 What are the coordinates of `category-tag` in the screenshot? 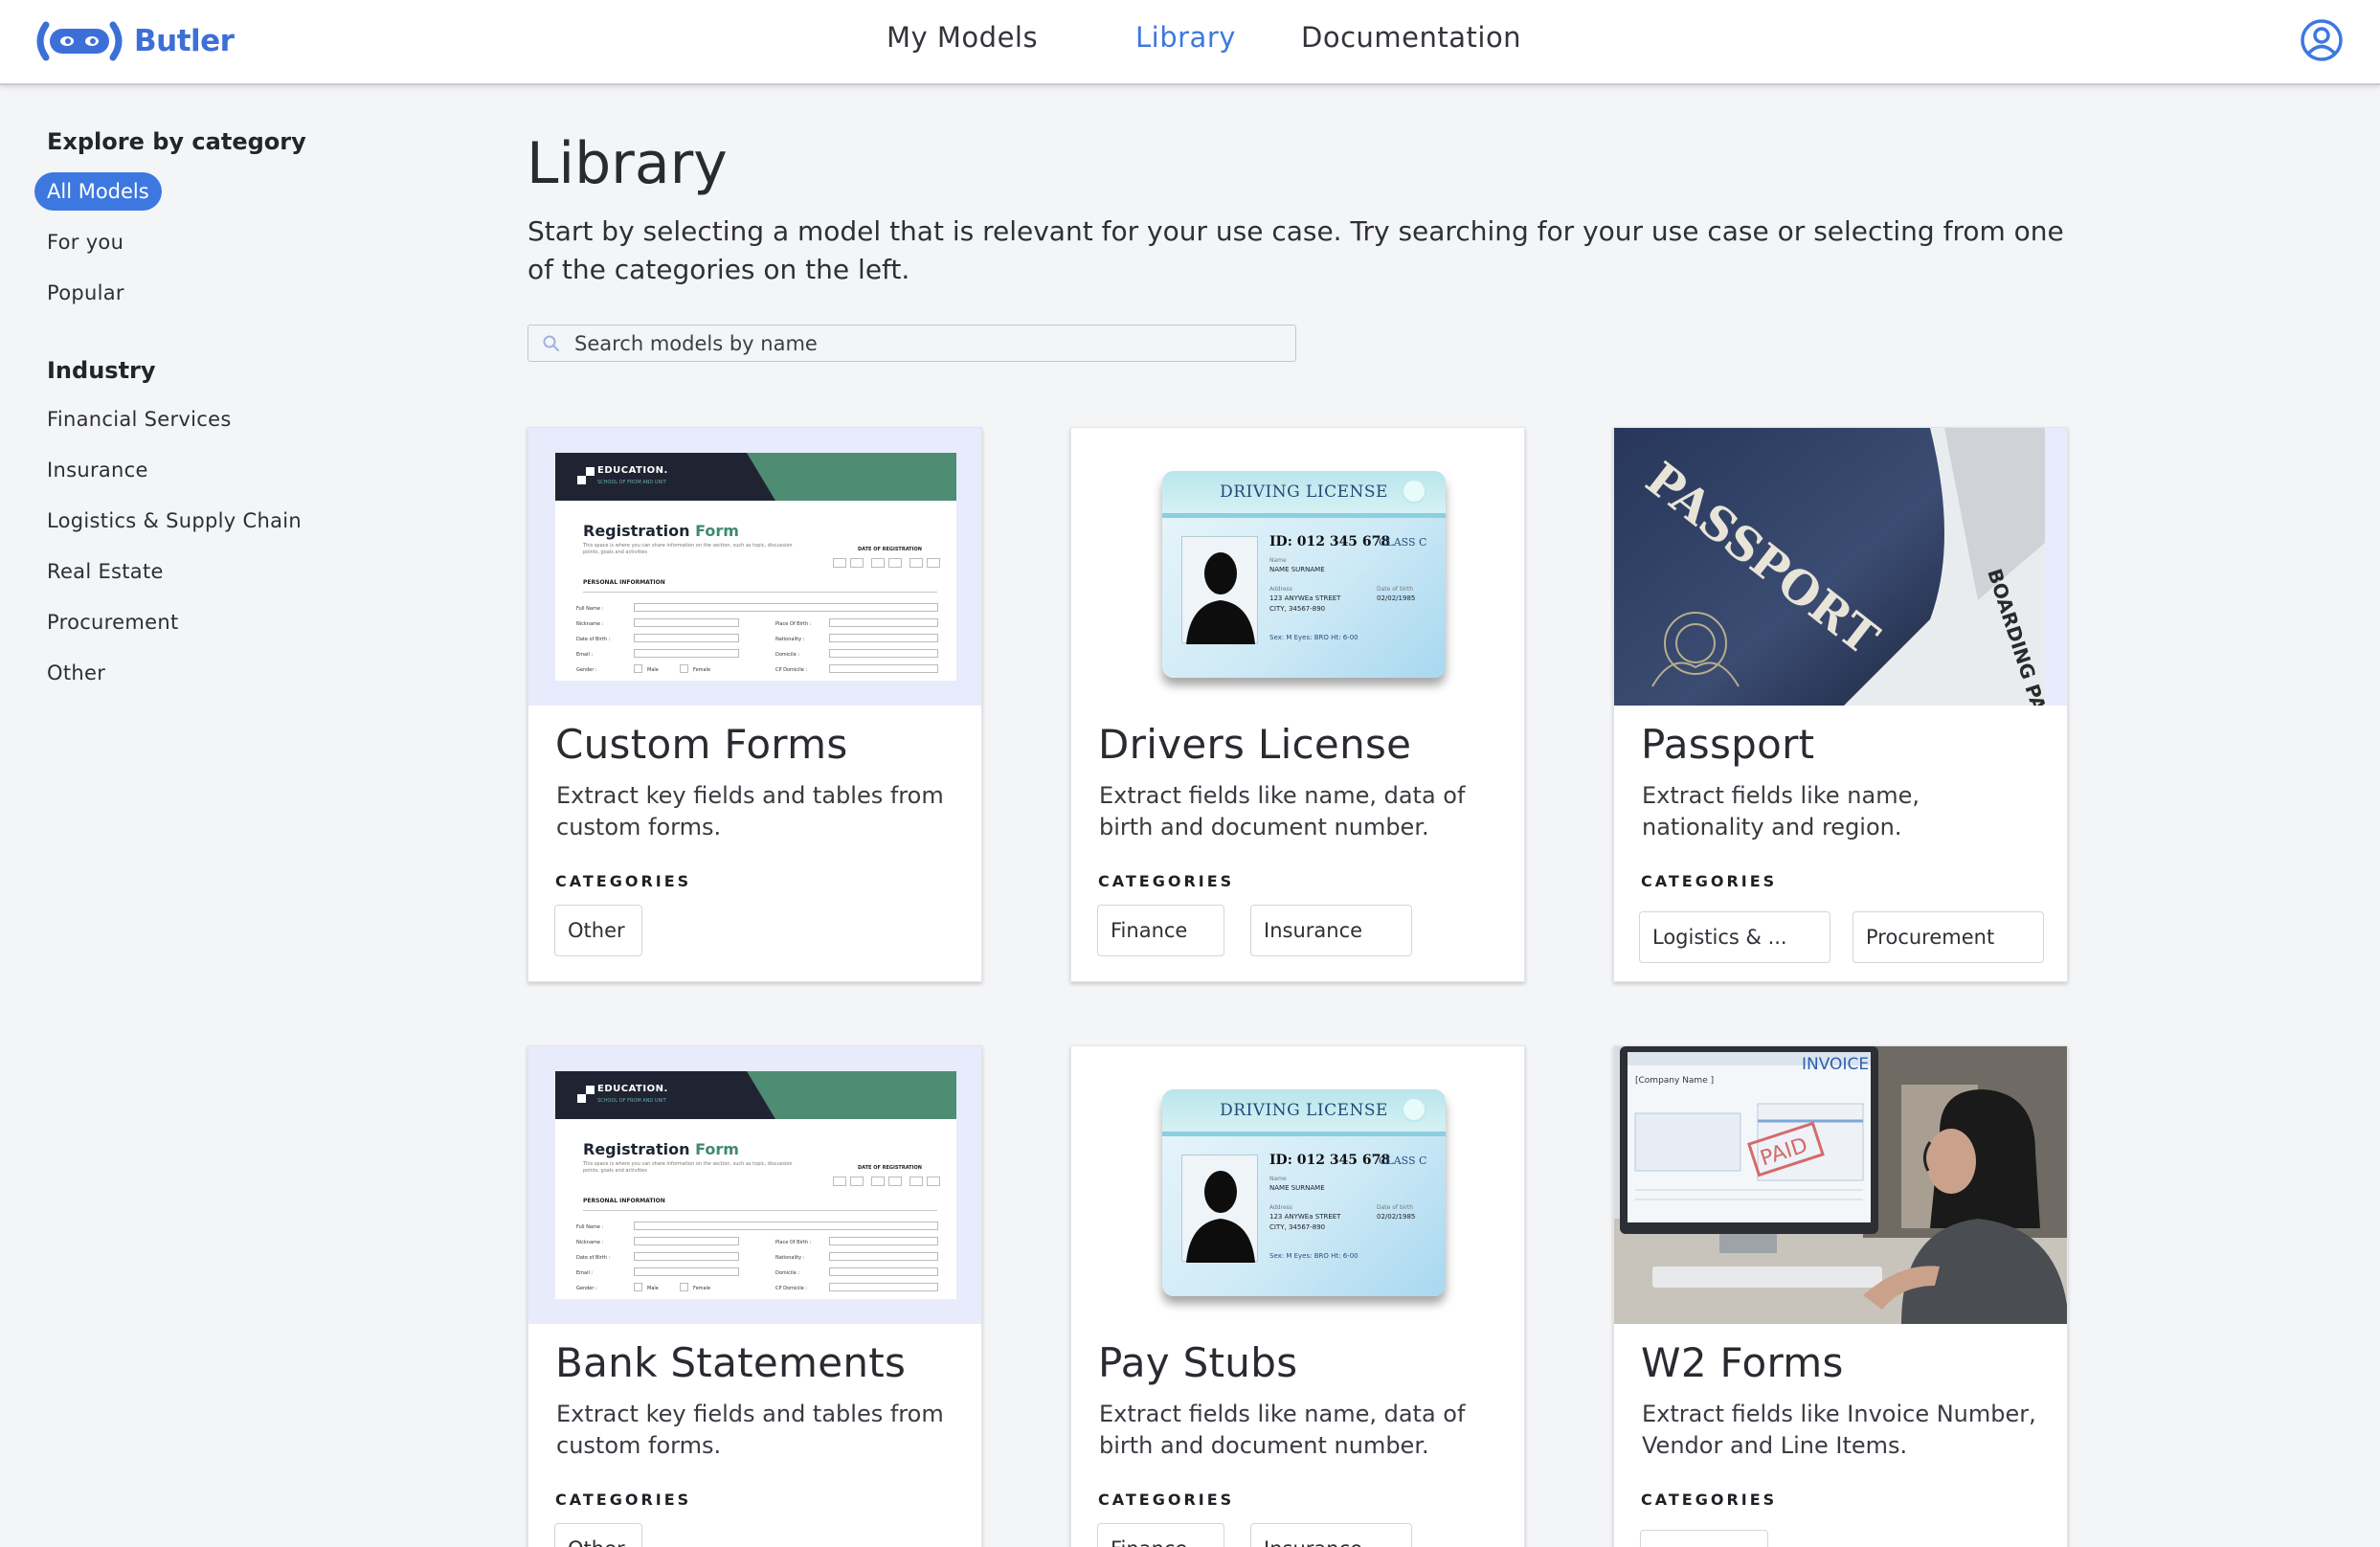 It's located at (1704, 1538).